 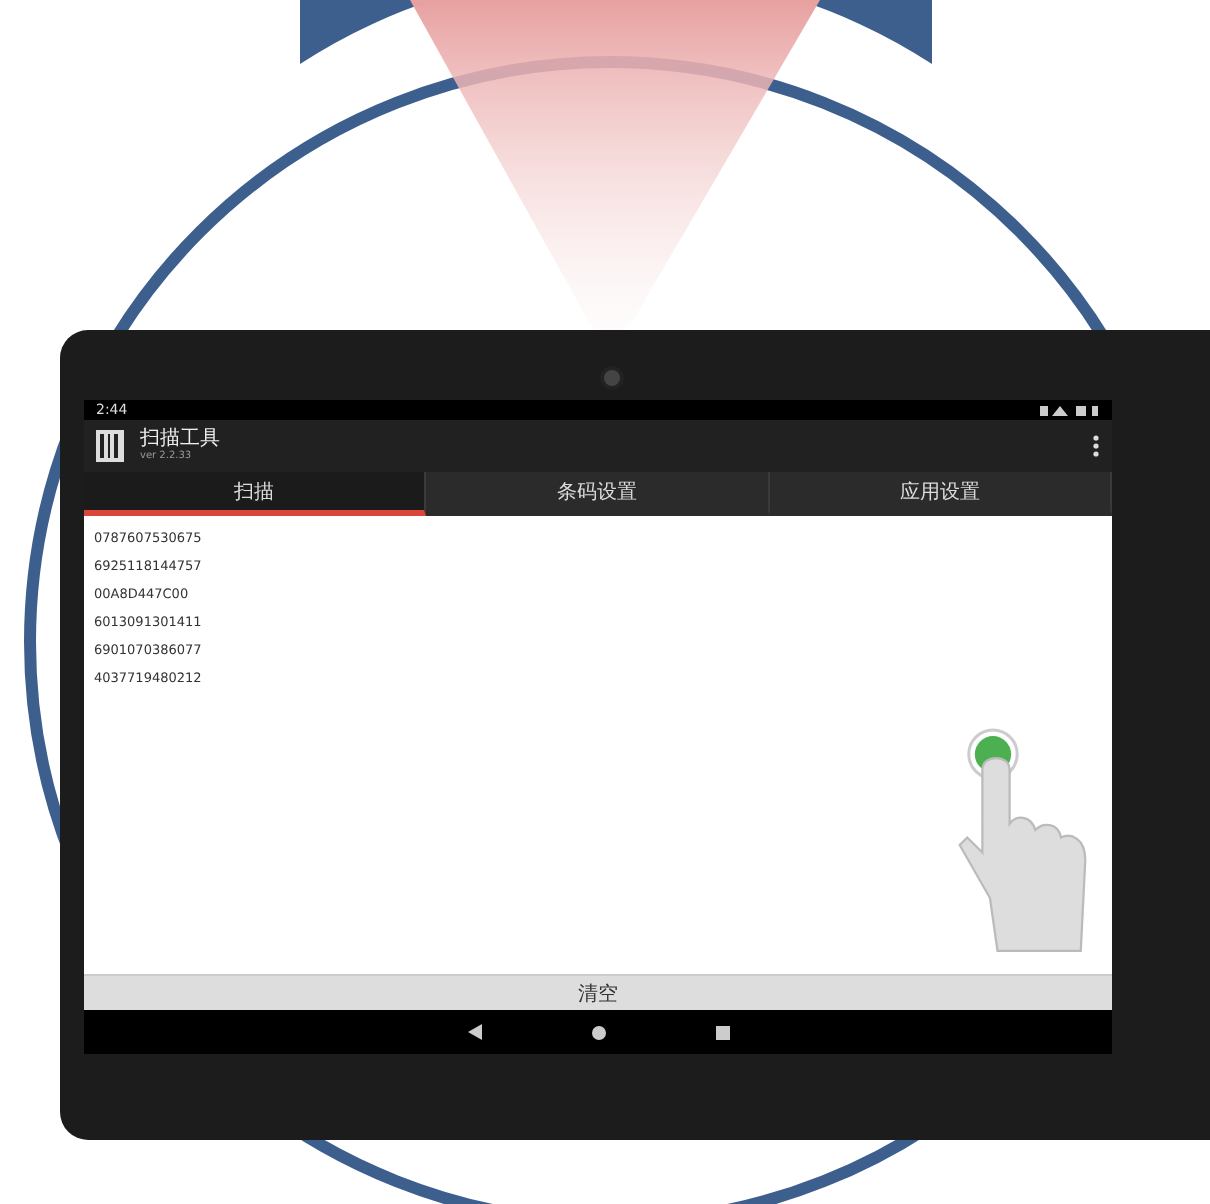 What do you see at coordinates (940, 494) in the screenshot?
I see `tab: 应用设置` at bounding box center [940, 494].